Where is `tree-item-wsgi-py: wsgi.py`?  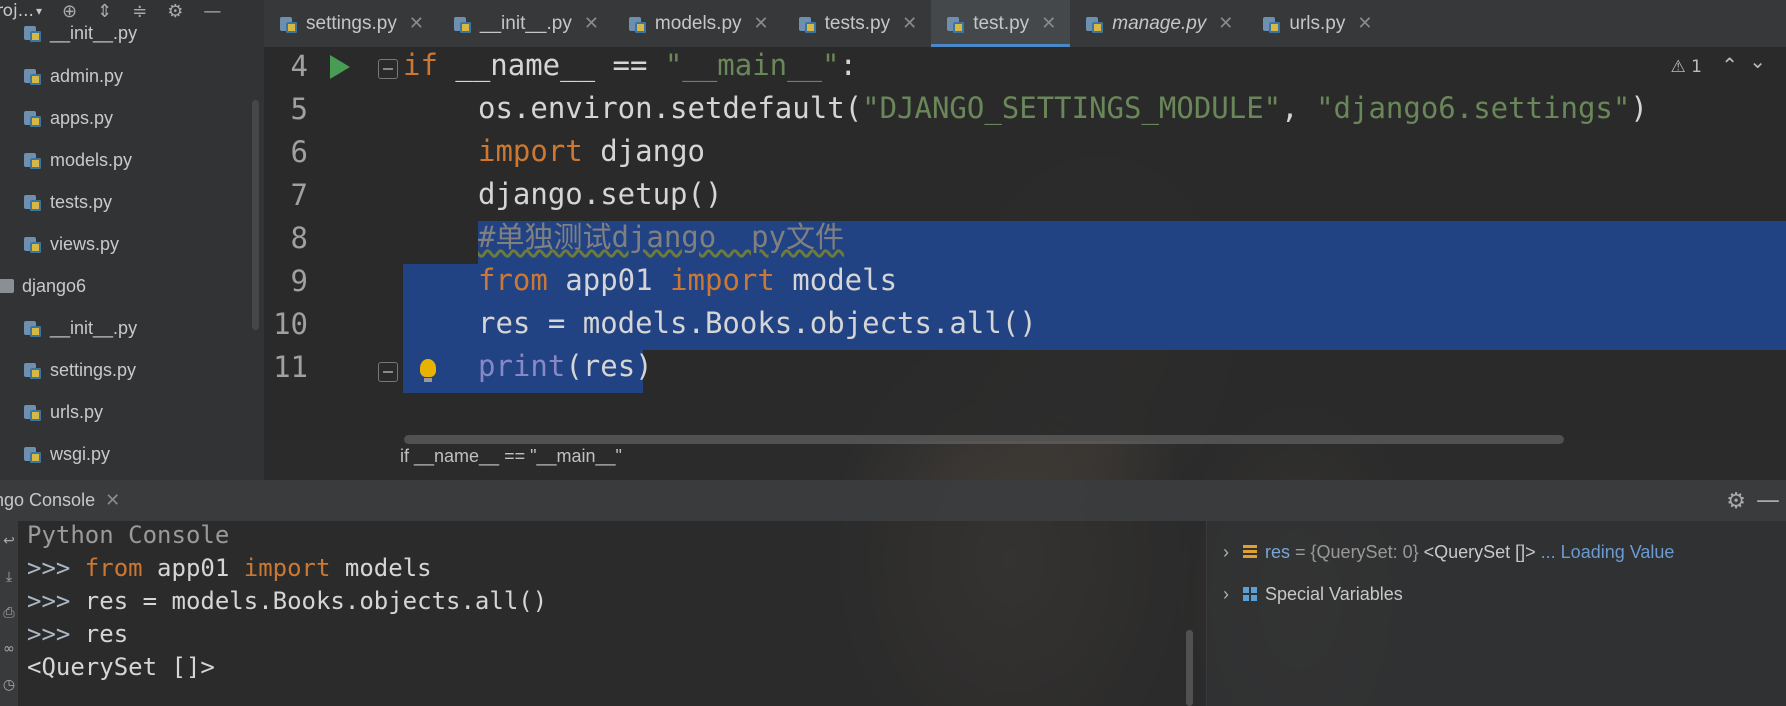
tree-item-wsgi-py: wsgi.py is located at coordinates (67, 454).